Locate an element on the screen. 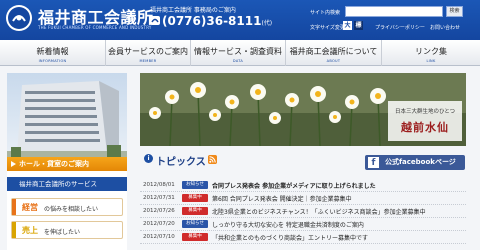  news-title: しっかり守る大切な安心を 特定退職金共済制度のご案内 is located at coordinates (288, 224).